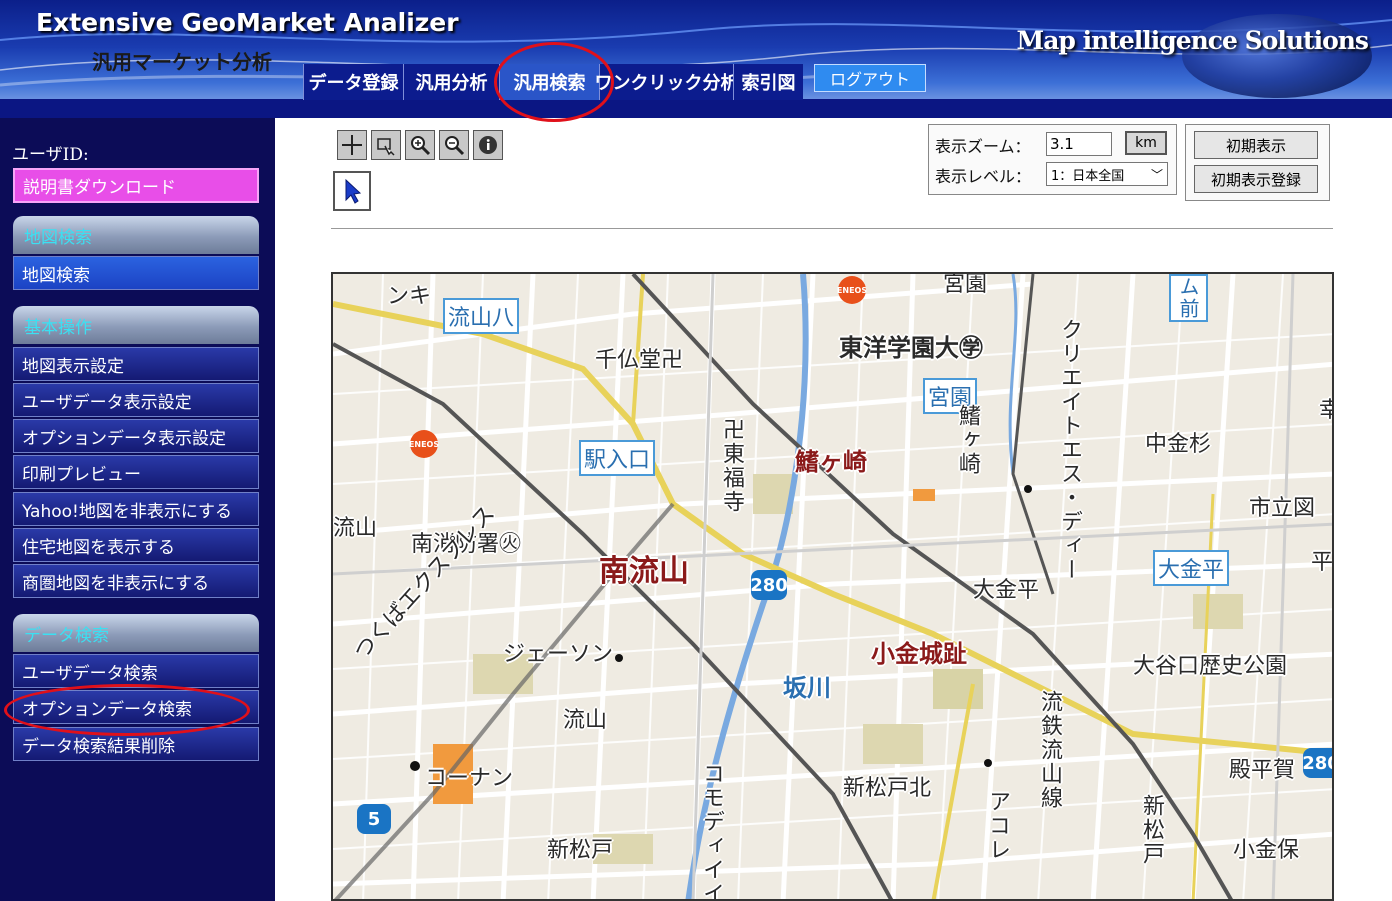 Image resolution: width=1392 pixels, height=901 pixels. Describe the element at coordinates (1188, 298) in the screenshot. I see `map-label-bus-stop: ム前` at that location.